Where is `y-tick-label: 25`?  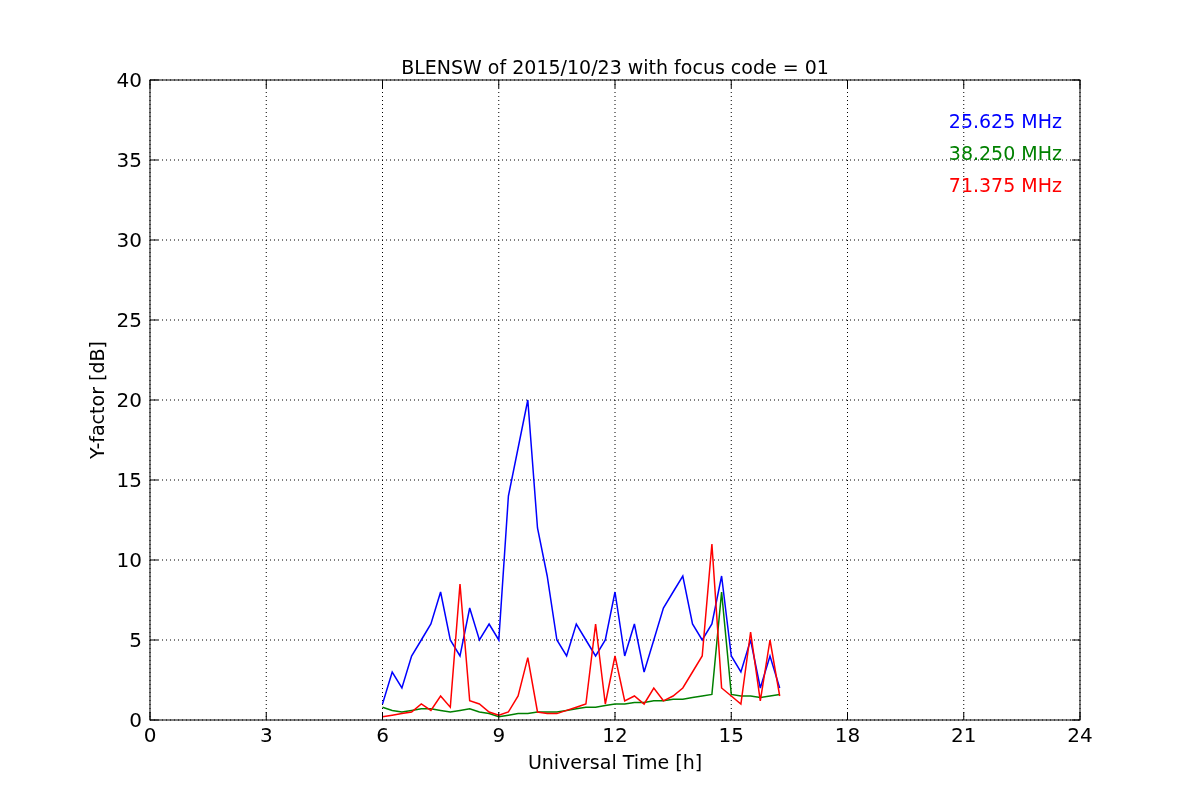
y-tick-label: 25 is located at coordinates (129, 320).